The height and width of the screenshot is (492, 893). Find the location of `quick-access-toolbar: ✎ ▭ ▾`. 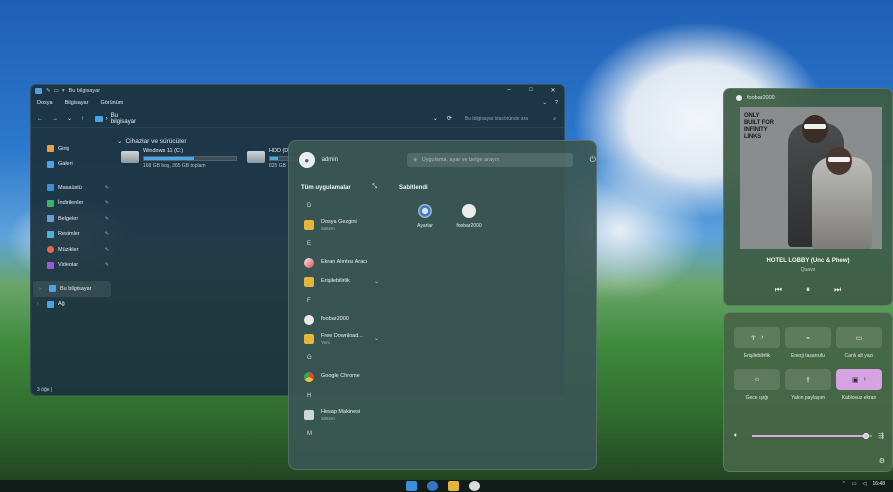

quick-access-toolbar: ✎ ▭ ▾ is located at coordinates (55, 91).